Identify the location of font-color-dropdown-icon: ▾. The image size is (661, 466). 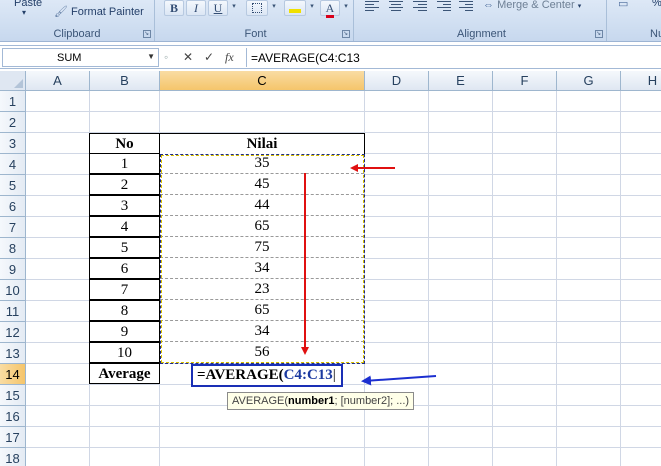
(346, 8).